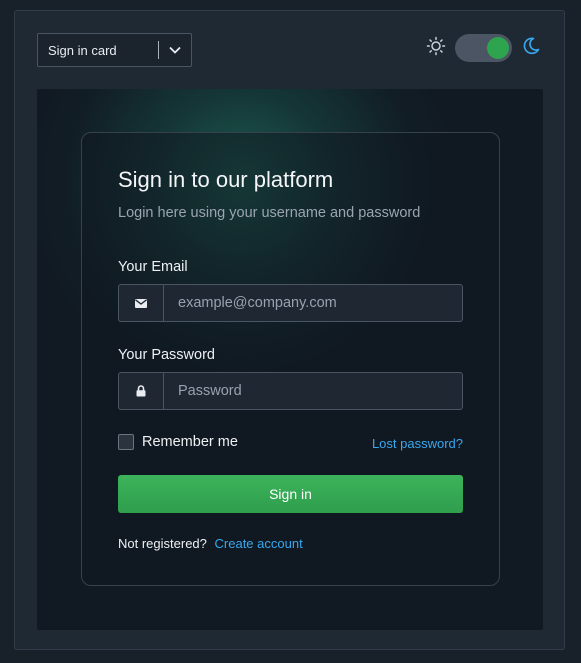 The image size is (581, 663). I want to click on variant-select: Sign in card, so click(114, 50).